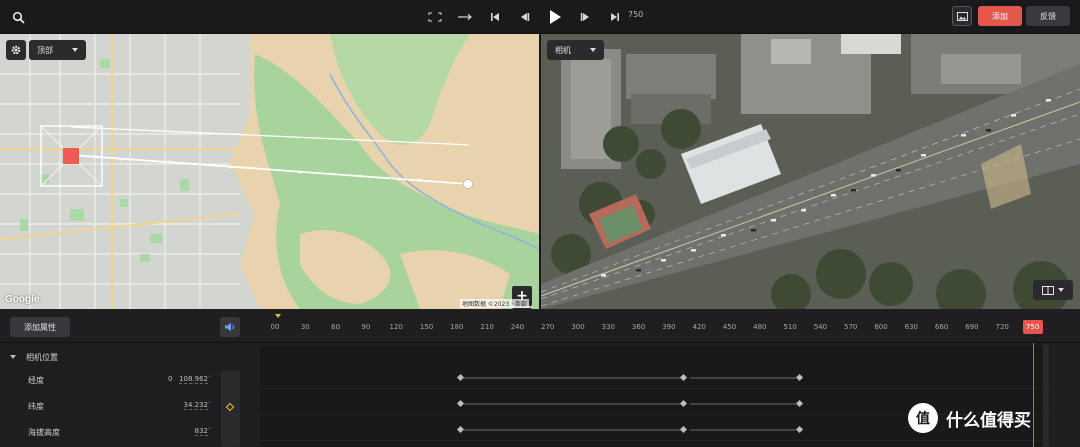 The width and height of the screenshot is (1080, 447). What do you see at coordinates (699, 327) in the screenshot?
I see `ruler-tick: 420` at bounding box center [699, 327].